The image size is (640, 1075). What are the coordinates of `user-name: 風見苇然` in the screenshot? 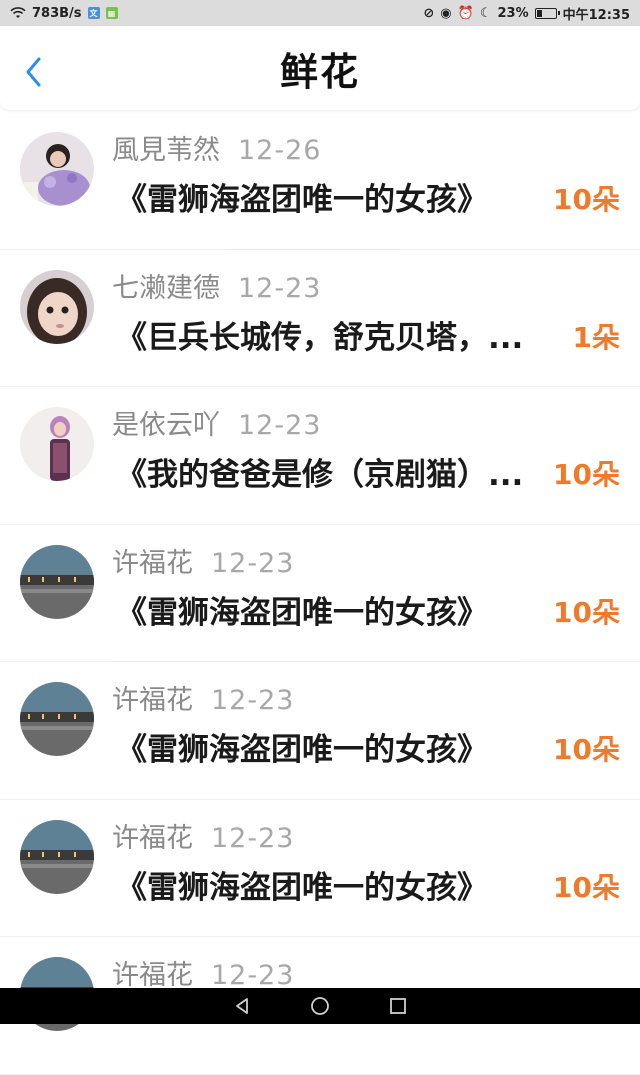 It's located at (166, 147).